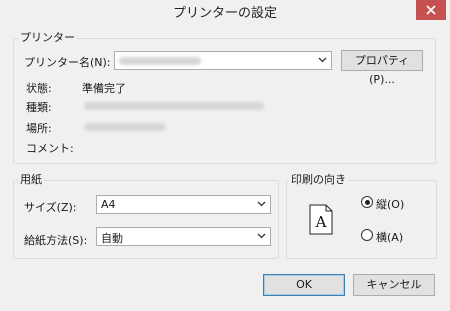 The width and height of the screenshot is (450, 311). What do you see at coordinates (174, 106) in the screenshot?
I see `type-value-blurred` at bounding box center [174, 106].